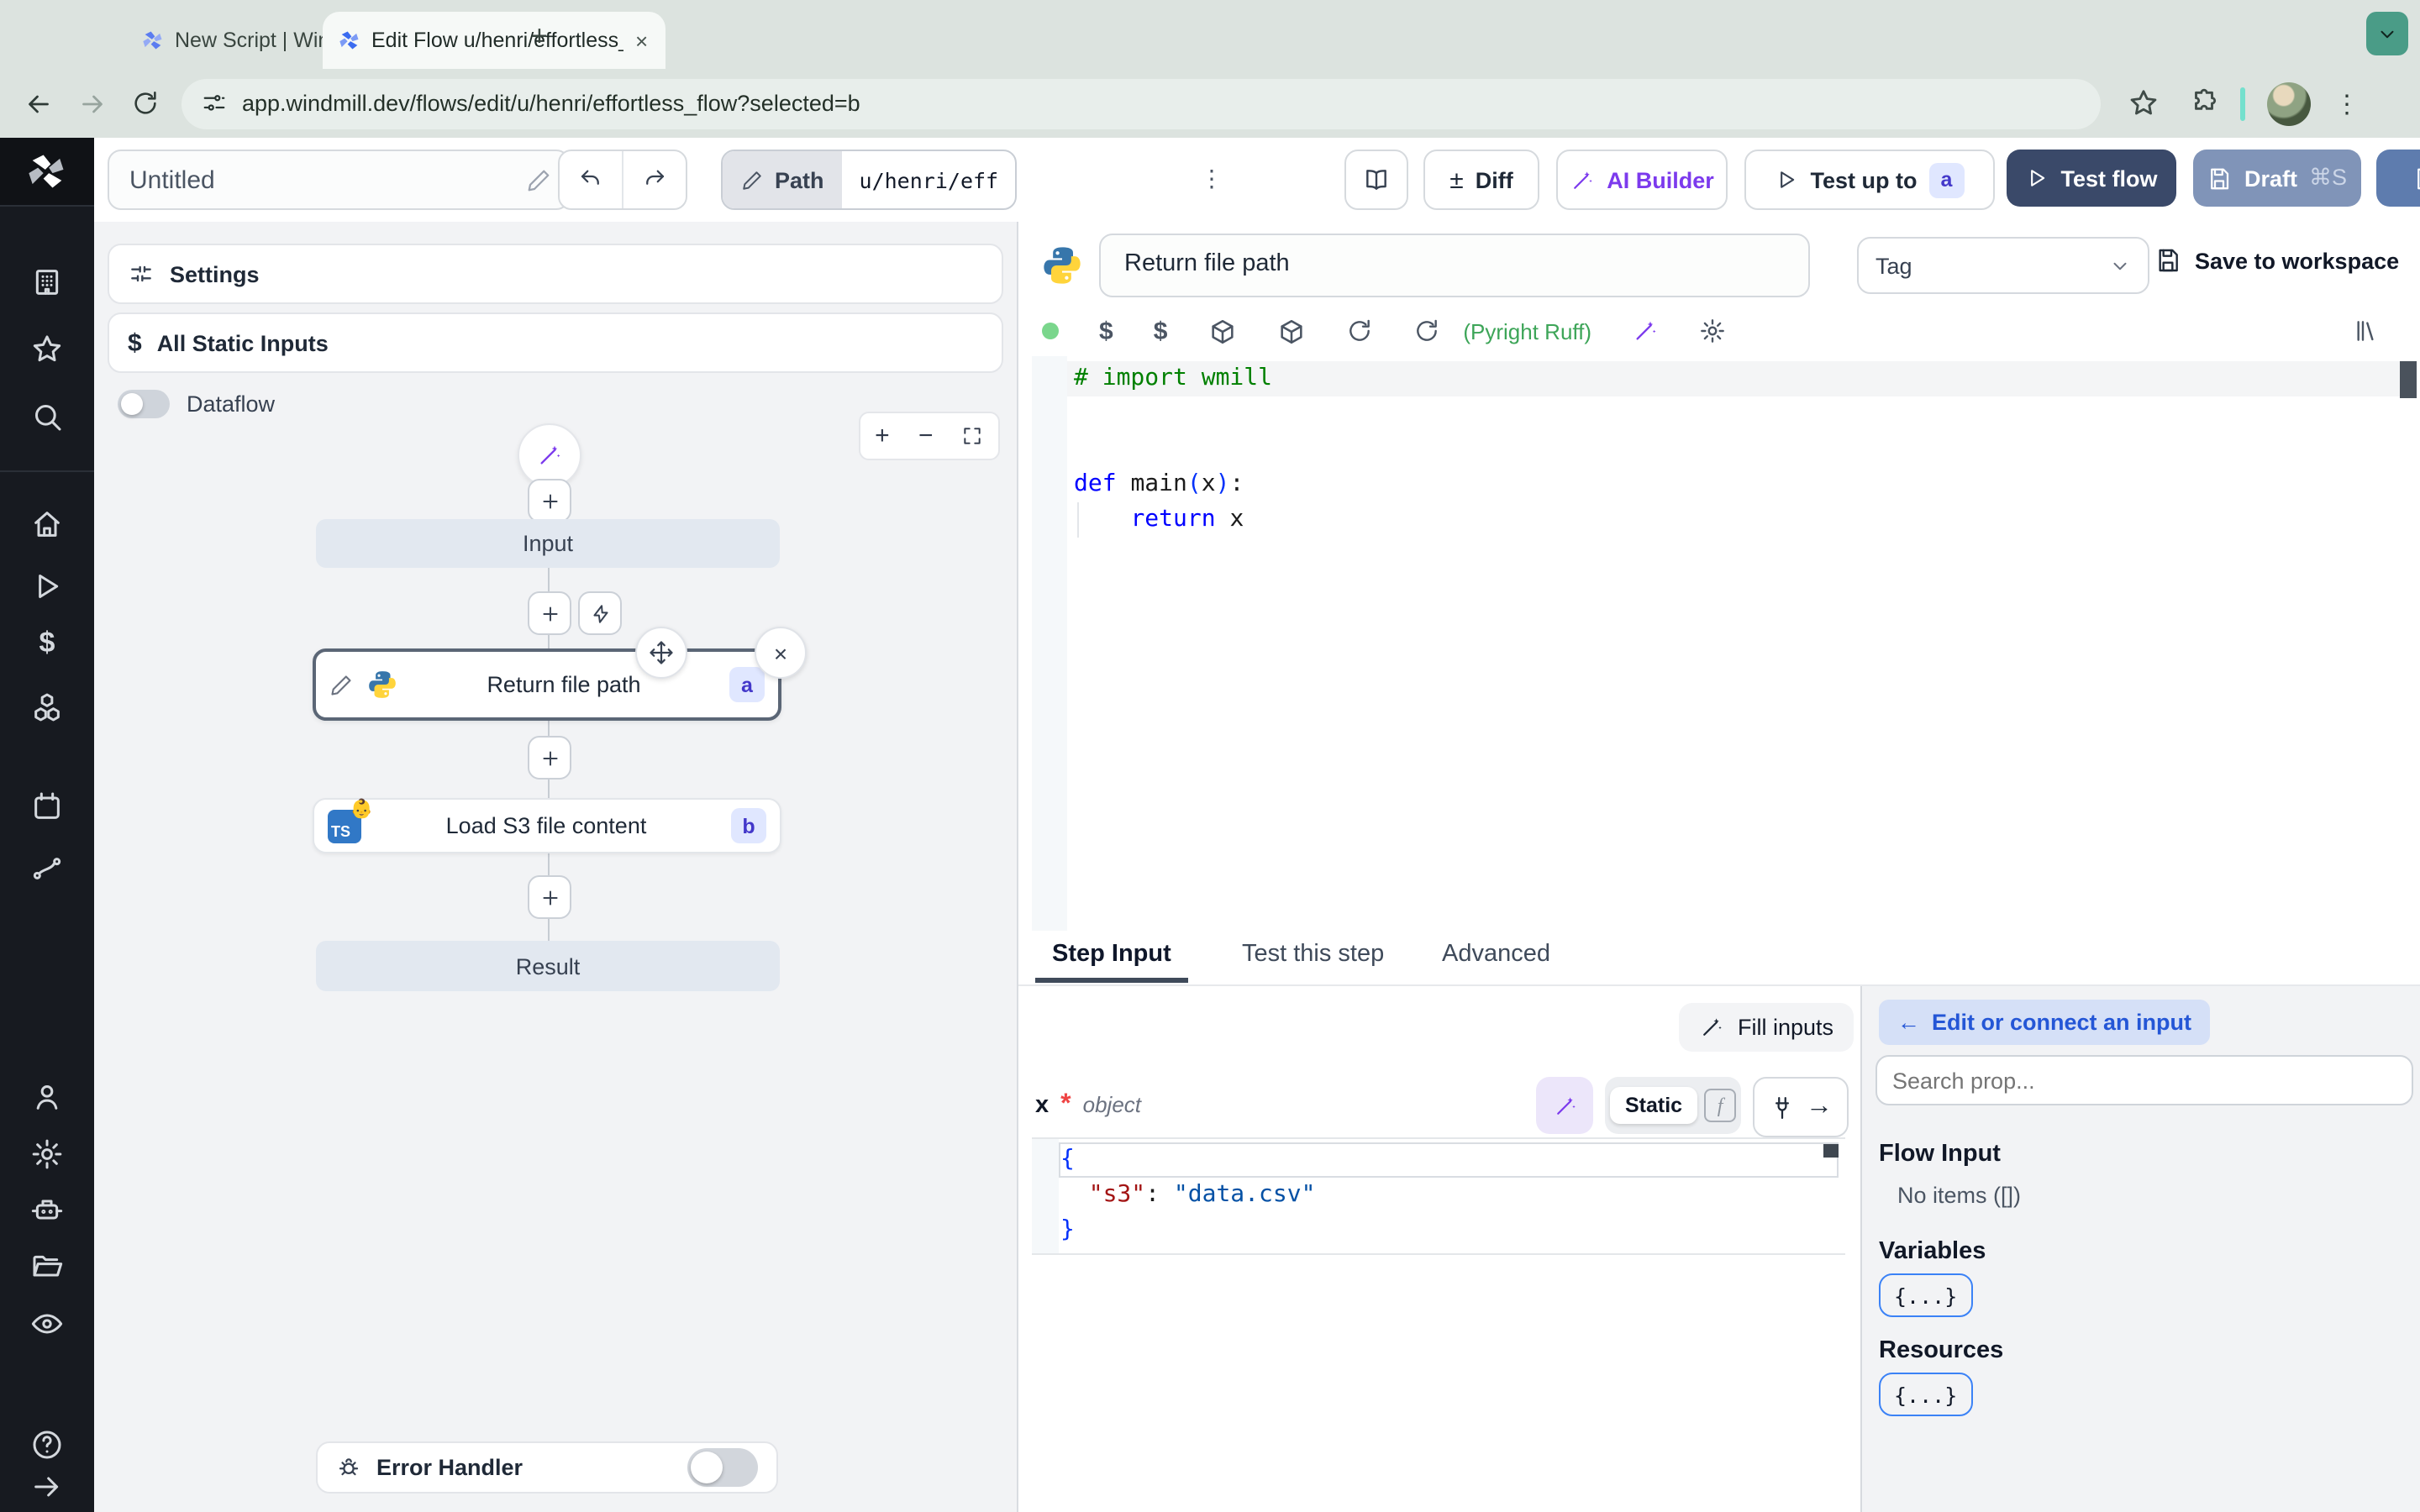 The height and width of the screenshot is (1512, 2420). What do you see at coordinates (47, 707) in the screenshot?
I see `sidebar-item-resources` at bounding box center [47, 707].